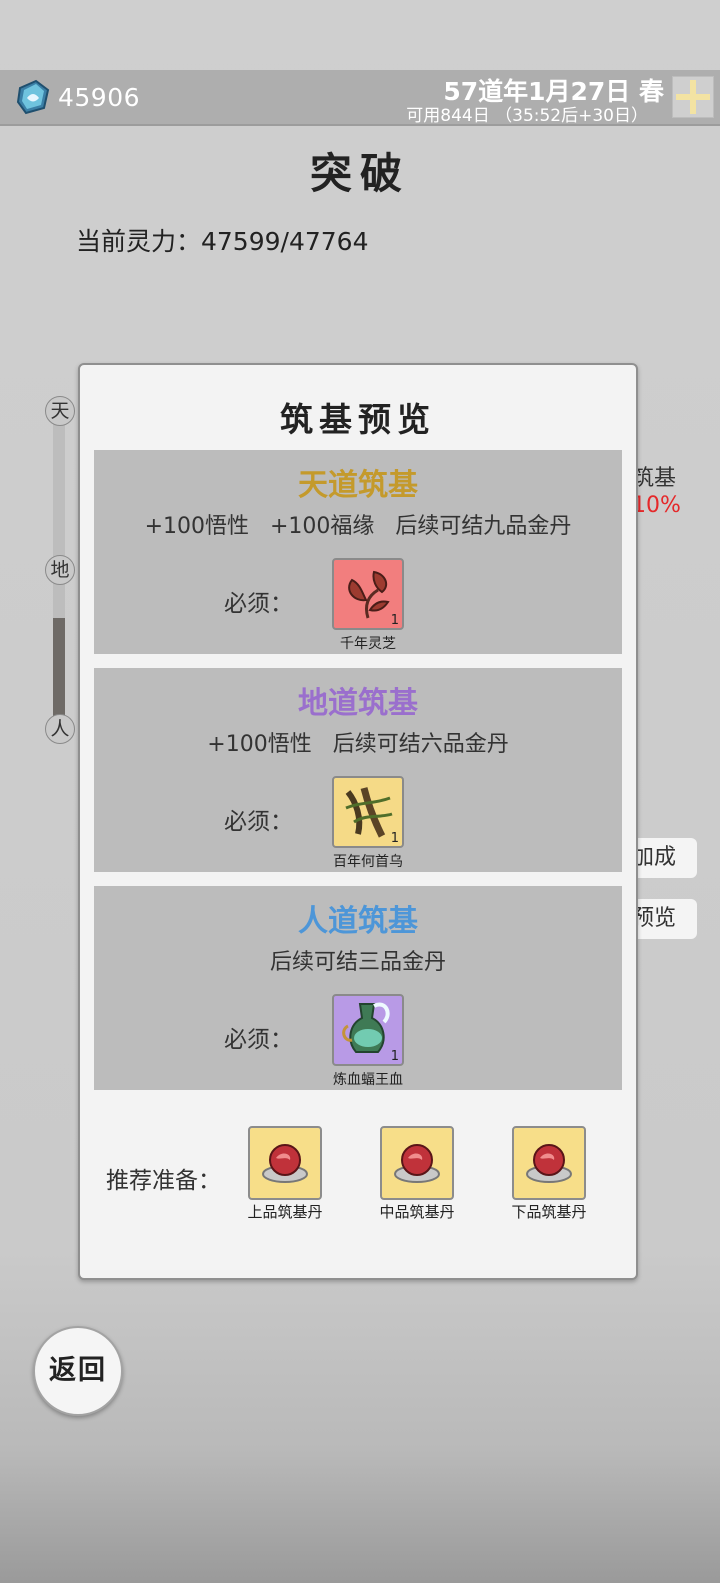  Describe the element at coordinates (78, 1371) in the screenshot. I see `back-button: 返回` at that location.